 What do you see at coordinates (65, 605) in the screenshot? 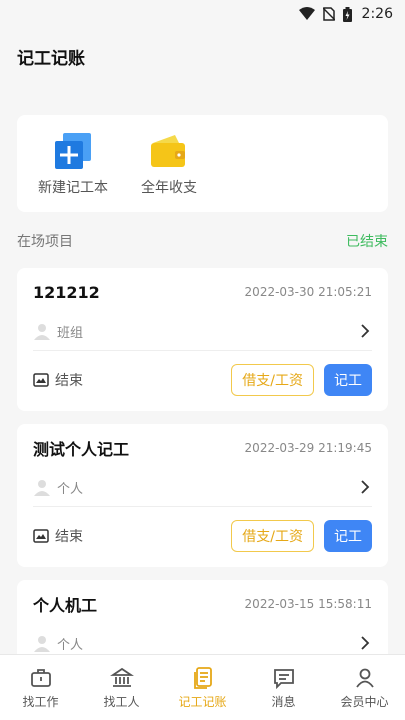
I see `project-name: 个人机工` at bounding box center [65, 605].